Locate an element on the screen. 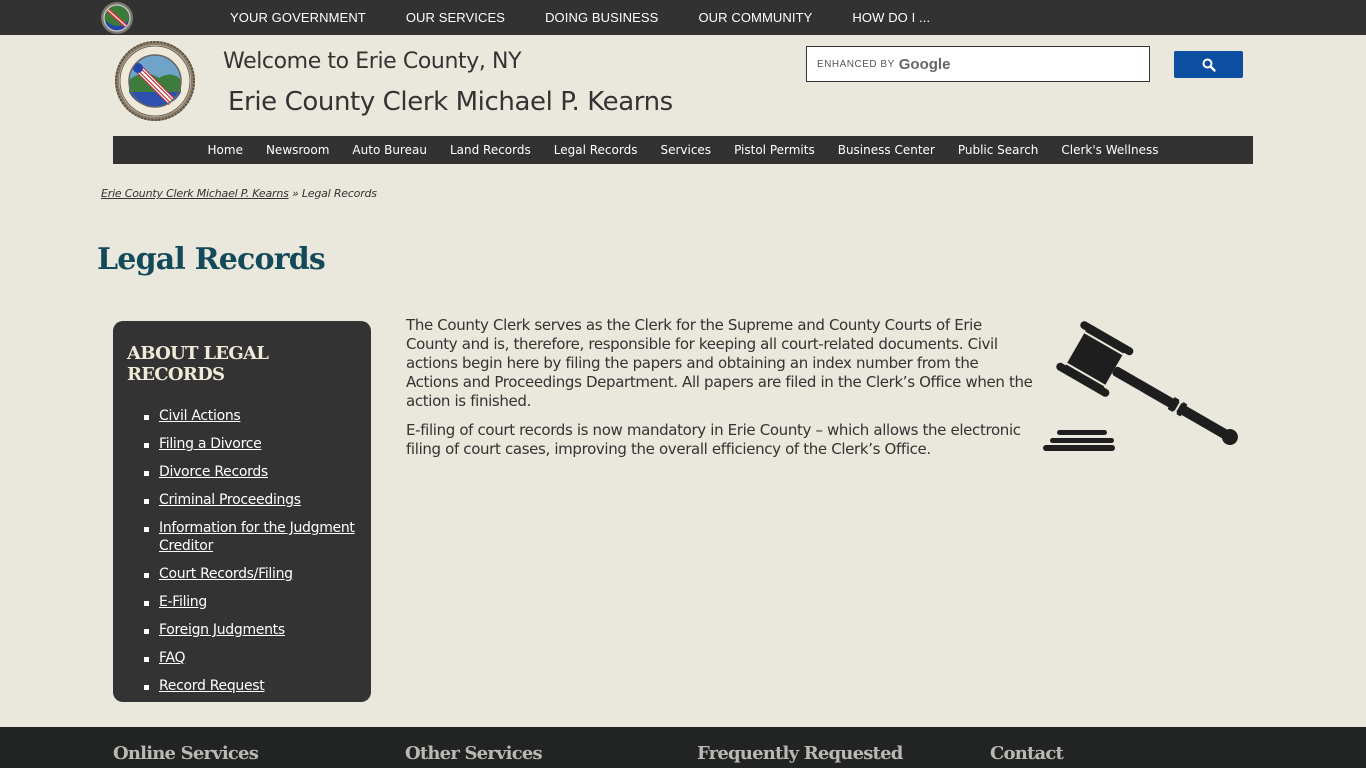 The width and height of the screenshot is (1366, 768). footer-heading-online-services: Online Services is located at coordinates (186, 753).